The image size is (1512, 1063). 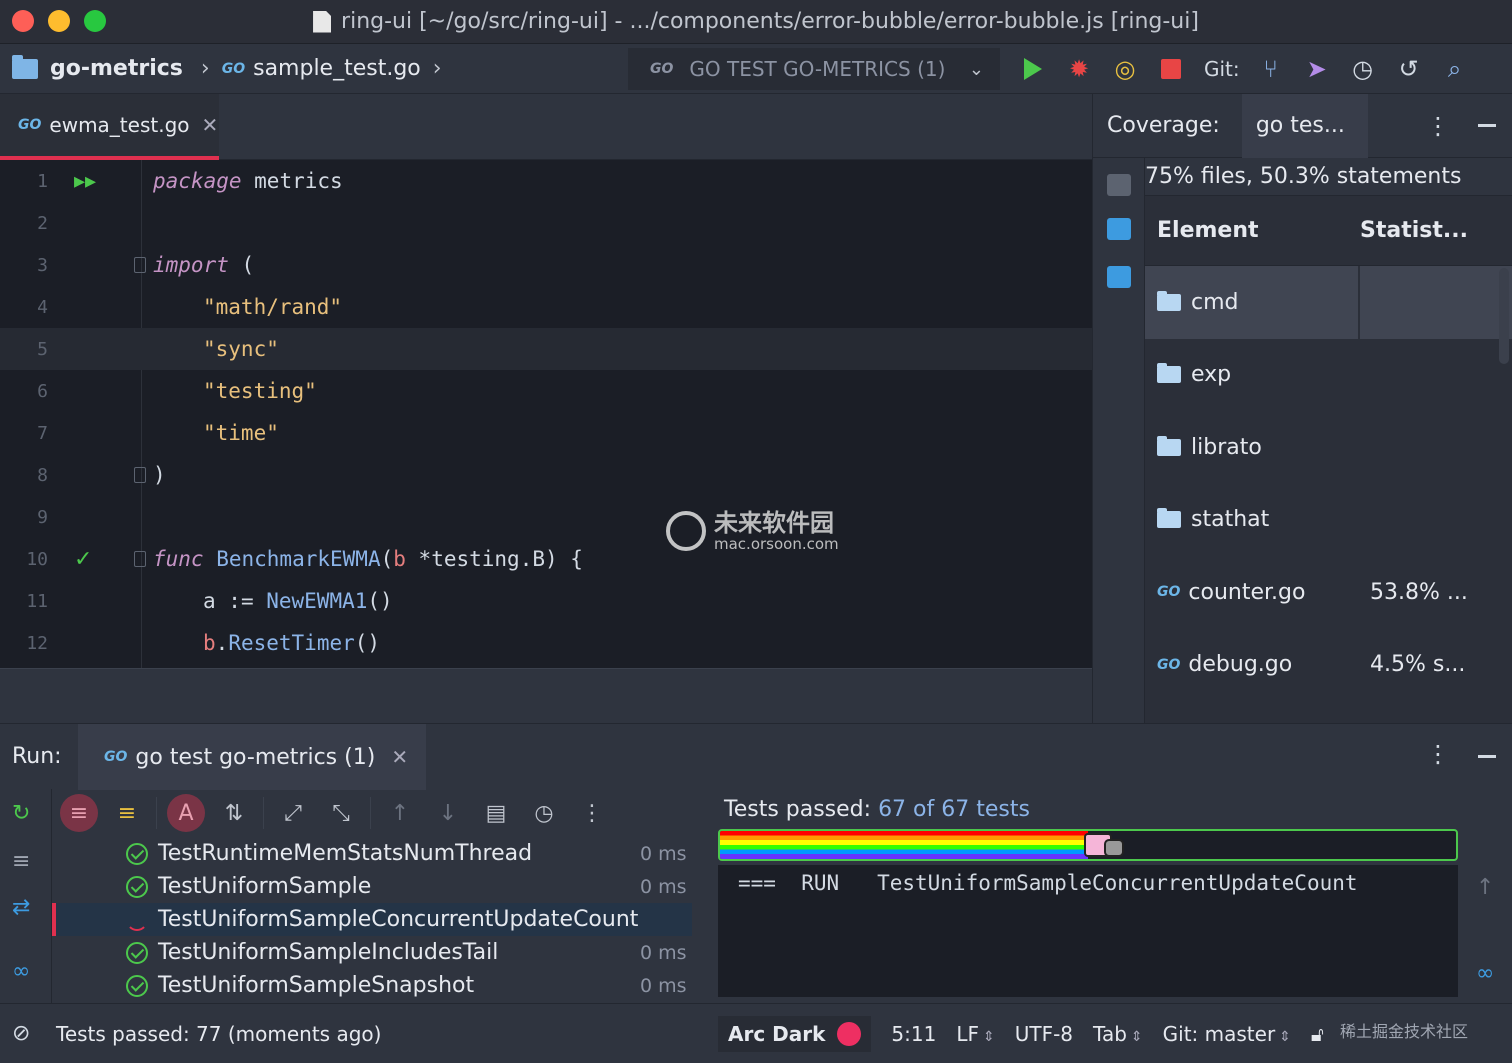 I want to click on git-rollback-button: ↺, so click(x=1409, y=69).